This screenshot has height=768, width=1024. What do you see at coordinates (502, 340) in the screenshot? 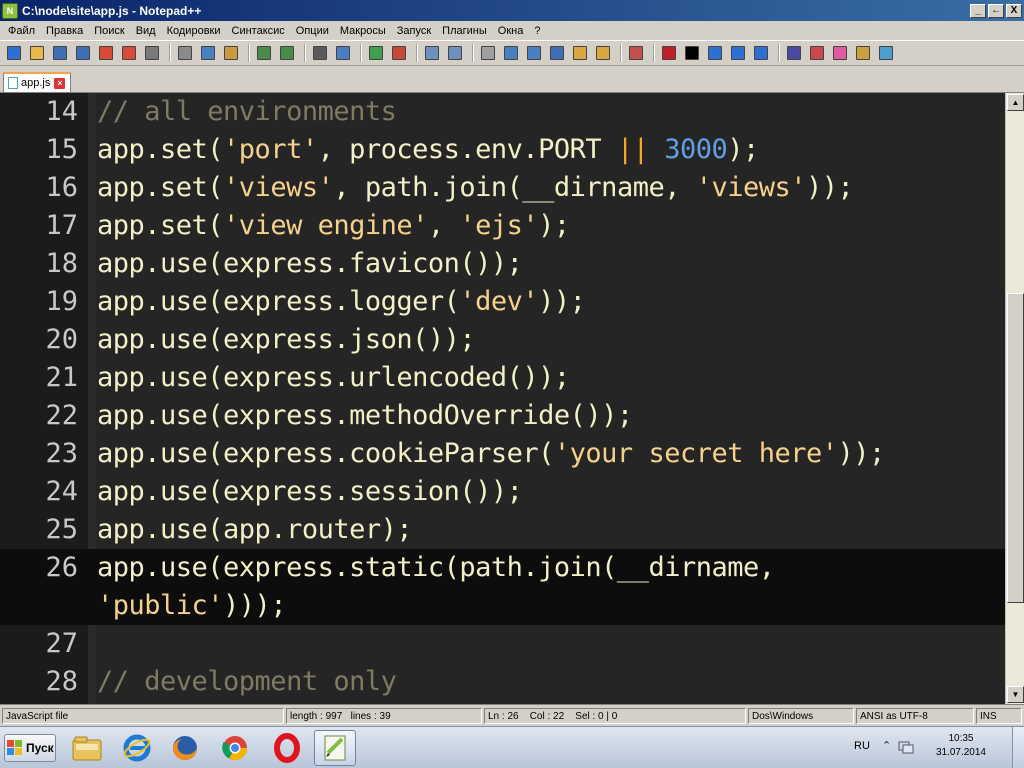
I see `code-line: 20 app.use(express.json());` at bounding box center [502, 340].